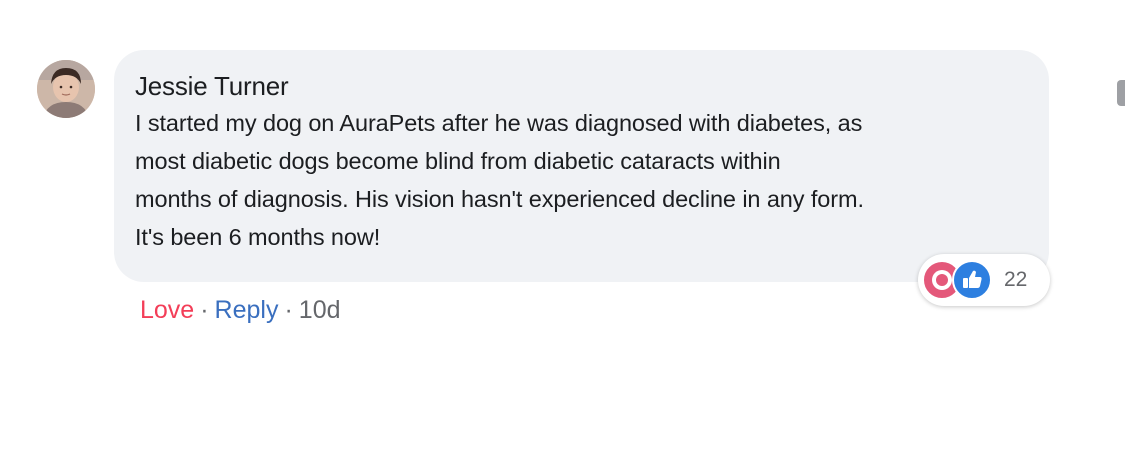 The image size is (1125, 450). I want to click on reaction-icons, so click(960, 280).